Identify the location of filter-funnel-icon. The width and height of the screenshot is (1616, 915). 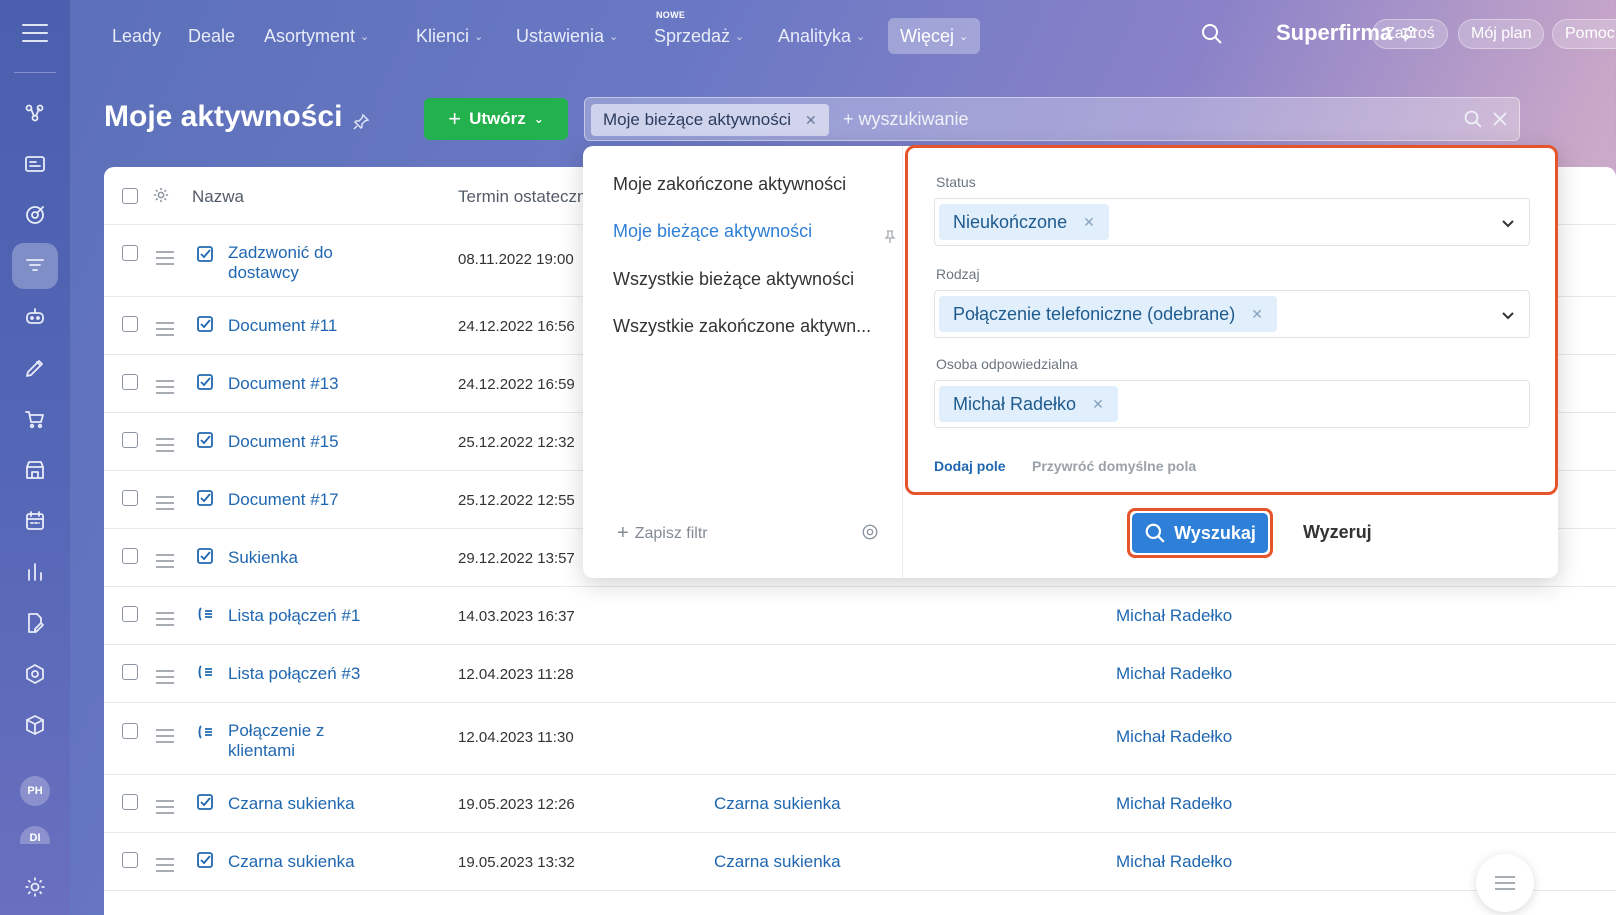
(35, 266).